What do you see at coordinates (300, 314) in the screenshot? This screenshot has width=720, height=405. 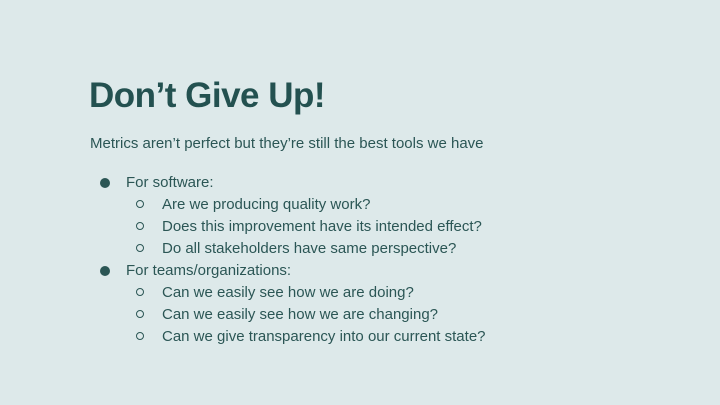 I see `sub-item-label: Can we easily see how we are changing?` at bounding box center [300, 314].